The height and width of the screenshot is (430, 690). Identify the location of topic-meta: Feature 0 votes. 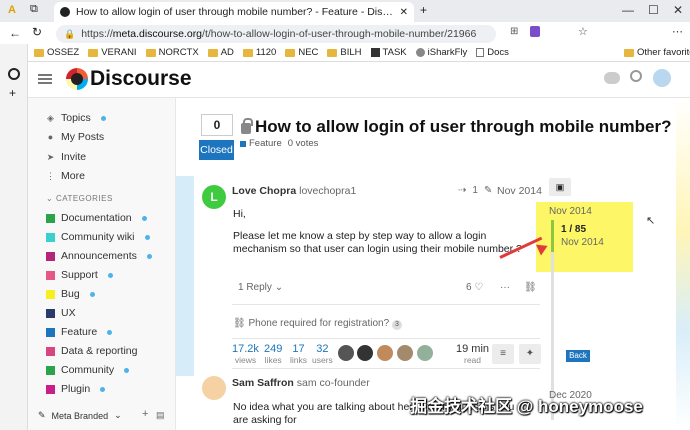
(279, 143).